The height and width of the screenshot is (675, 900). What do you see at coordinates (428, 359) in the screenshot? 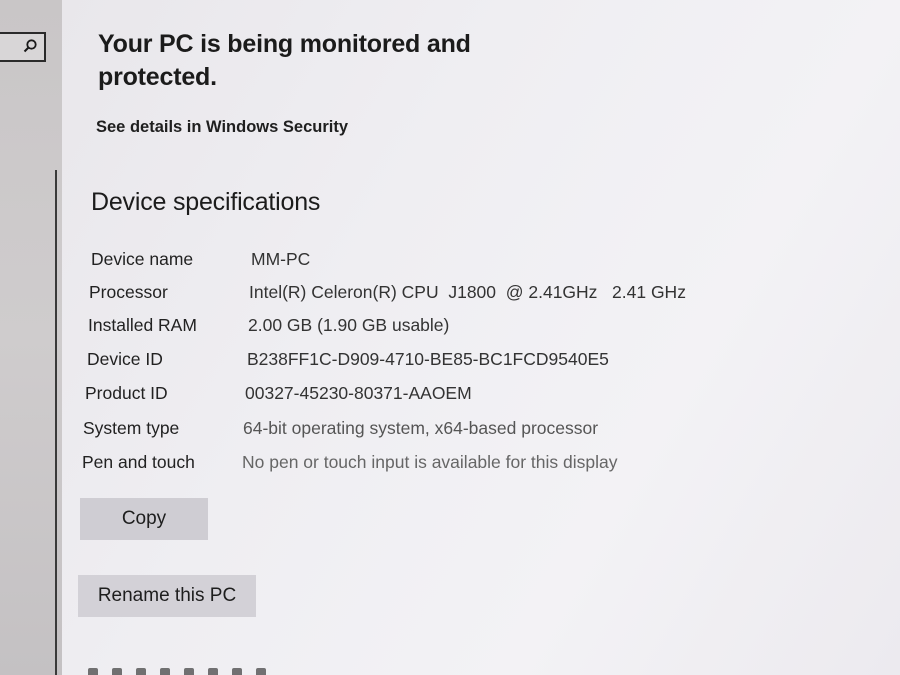
I see `spec-value: B238FF1C-D909-4710-BE85-BC1FCD9540E5` at bounding box center [428, 359].